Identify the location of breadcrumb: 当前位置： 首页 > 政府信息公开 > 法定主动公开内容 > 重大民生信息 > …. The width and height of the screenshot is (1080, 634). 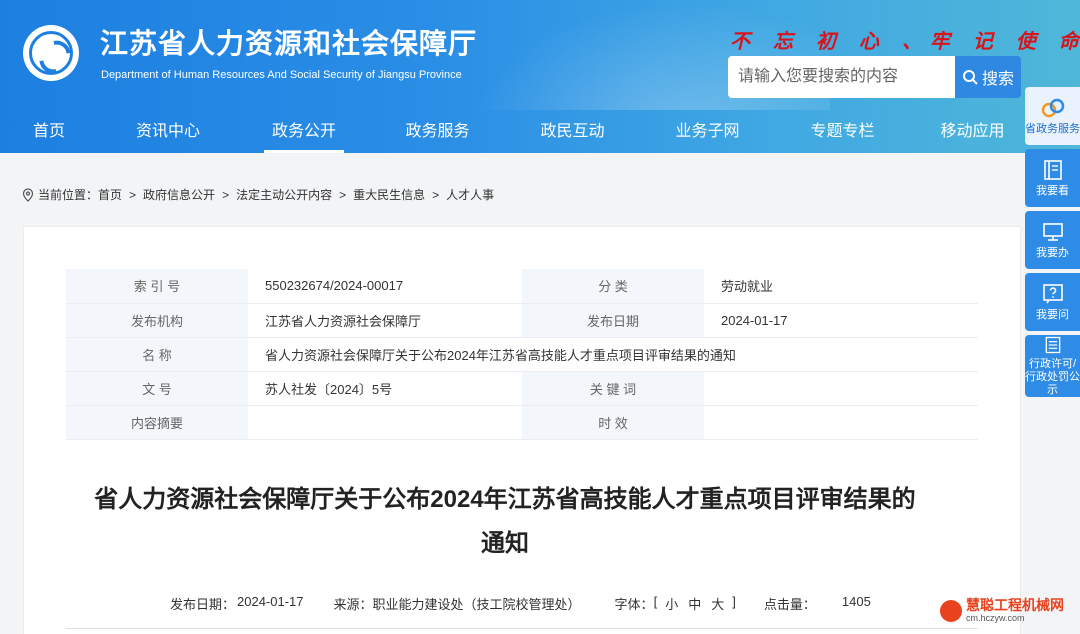
(258, 194).